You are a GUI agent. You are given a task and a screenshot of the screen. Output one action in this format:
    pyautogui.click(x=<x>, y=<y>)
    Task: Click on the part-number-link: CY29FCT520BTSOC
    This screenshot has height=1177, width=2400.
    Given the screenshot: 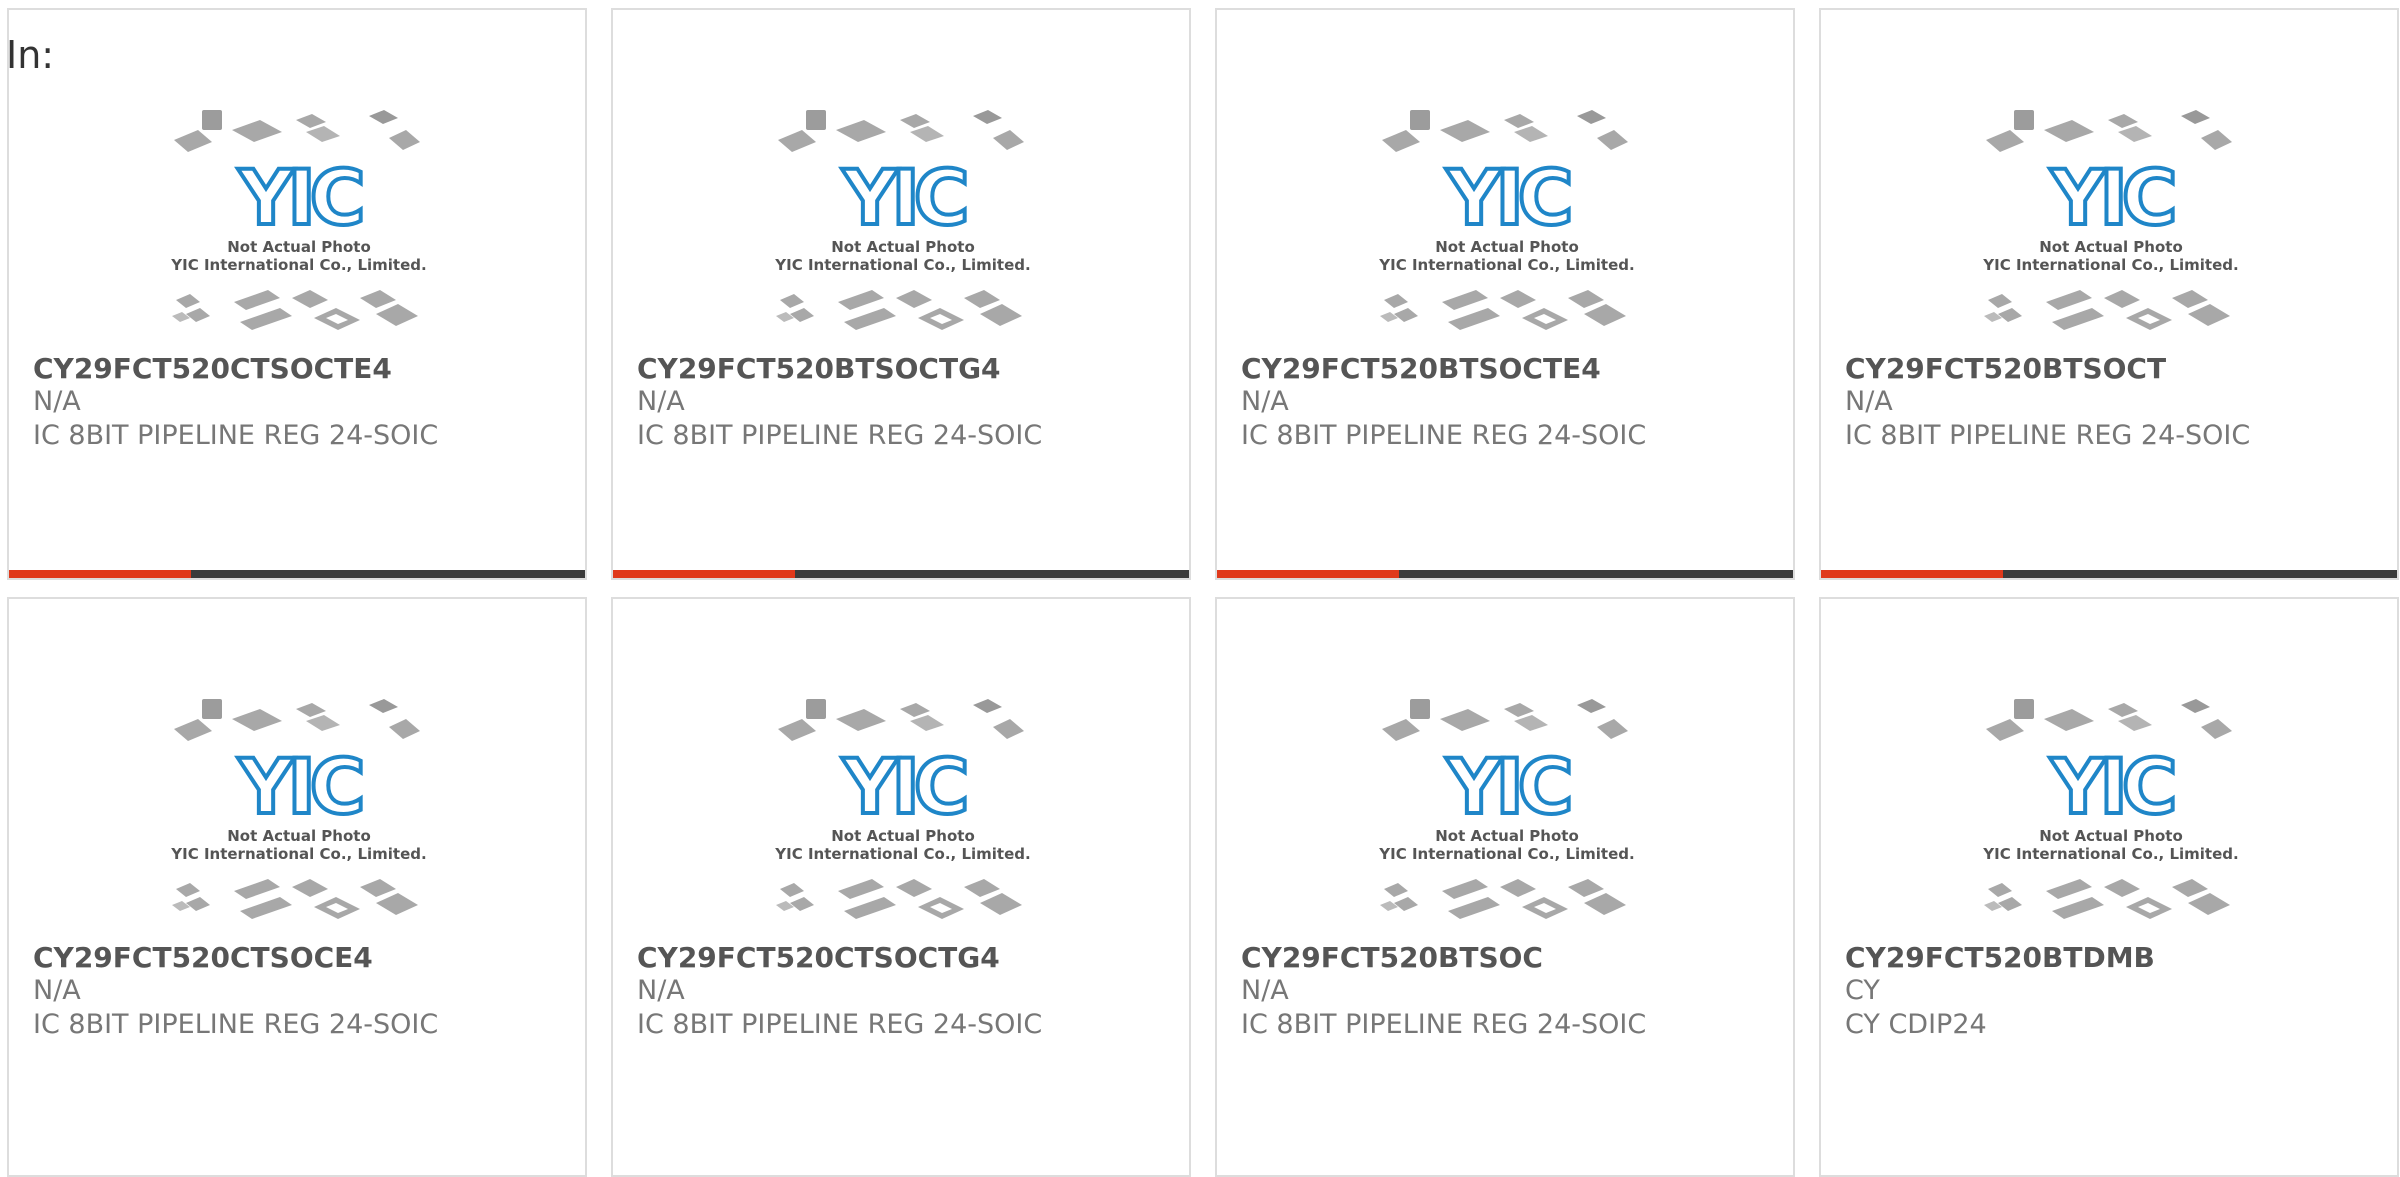 What is the action you would take?
    pyautogui.click(x=1392, y=958)
    